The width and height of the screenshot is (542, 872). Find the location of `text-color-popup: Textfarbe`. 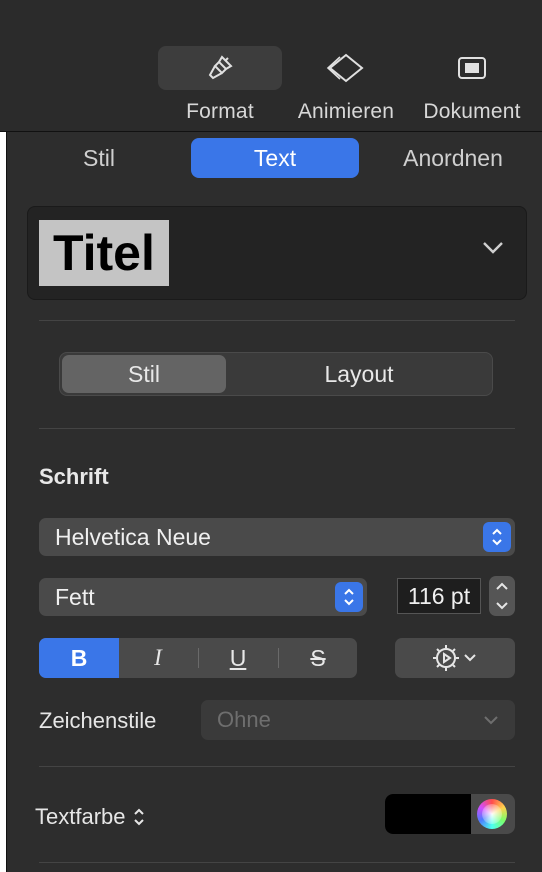

text-color-popup: Textfarbe is located at coordinates (90, 817).